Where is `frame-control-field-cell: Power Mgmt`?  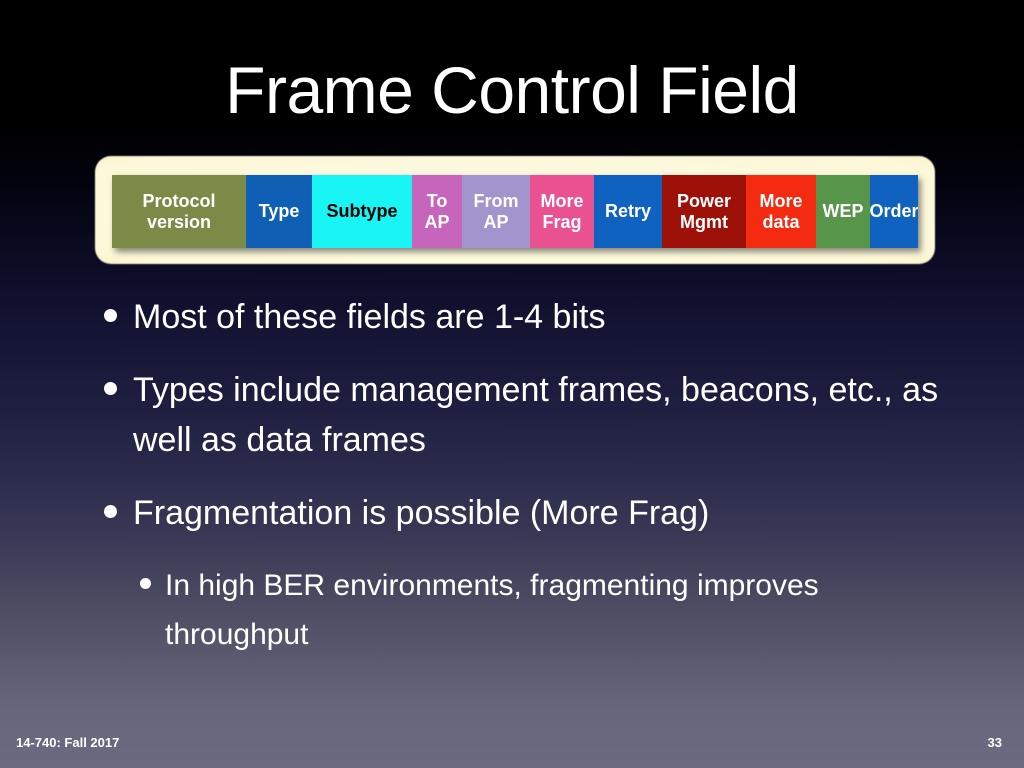
frame-control-field-cell: Power Mgmt is located at coordinates (704, 211).